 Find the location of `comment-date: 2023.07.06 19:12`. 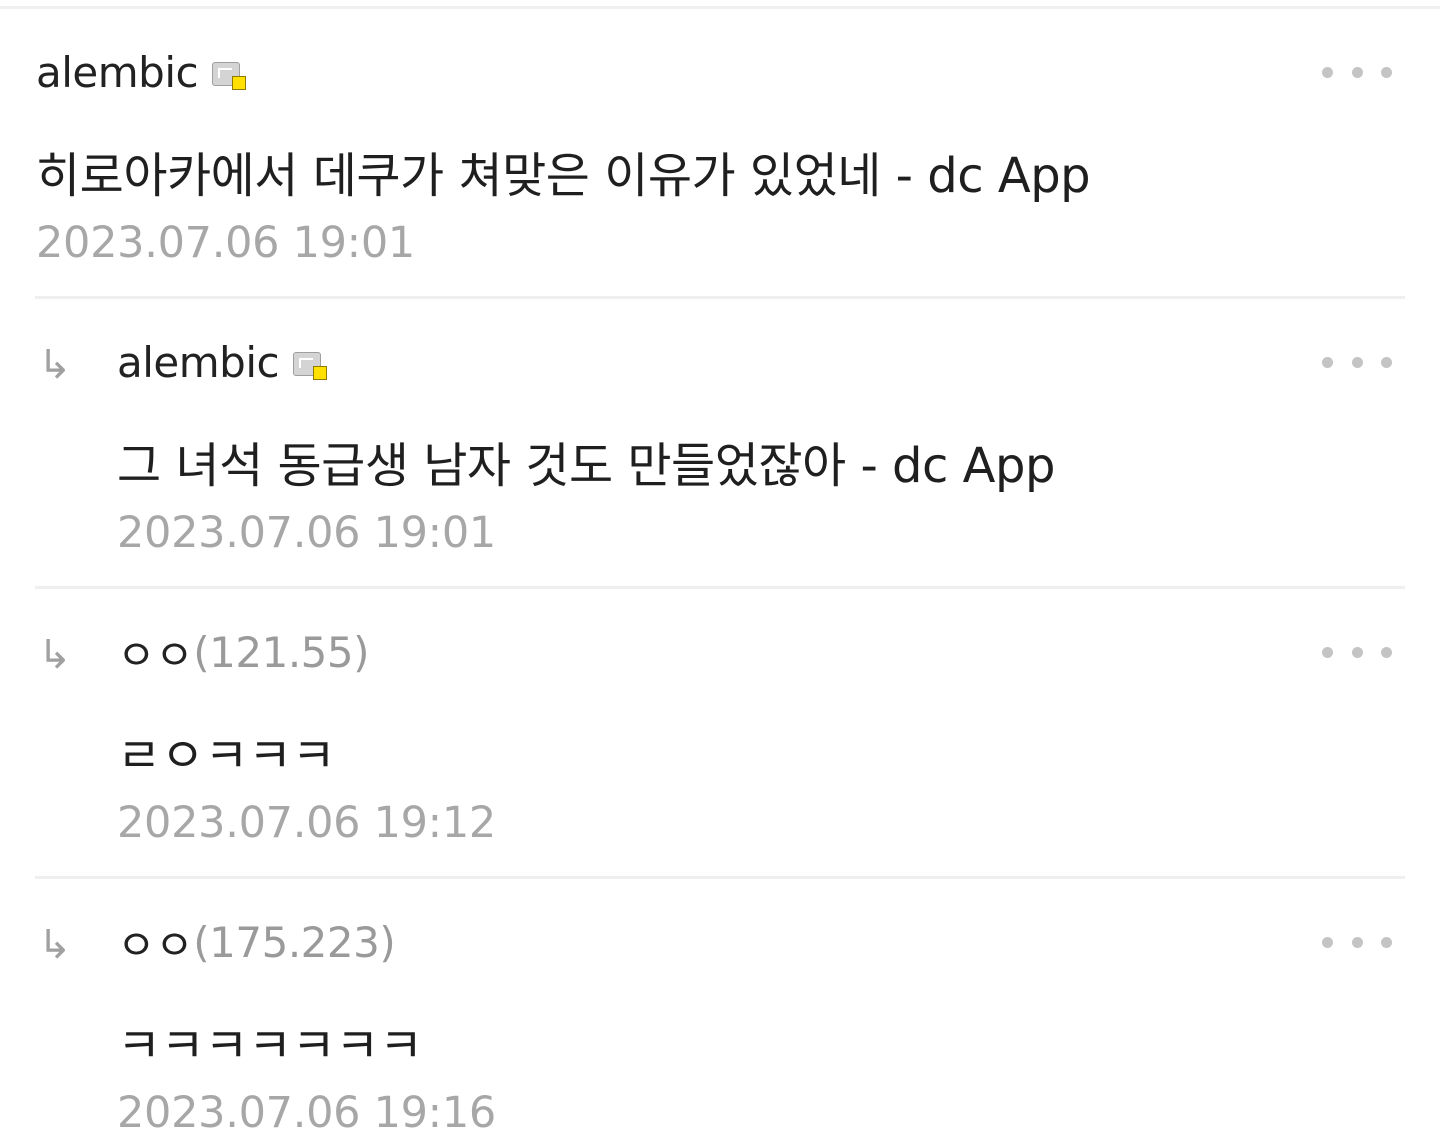

comment-date: 2023.07.06 19:12 is located at coordinates (306, 823).